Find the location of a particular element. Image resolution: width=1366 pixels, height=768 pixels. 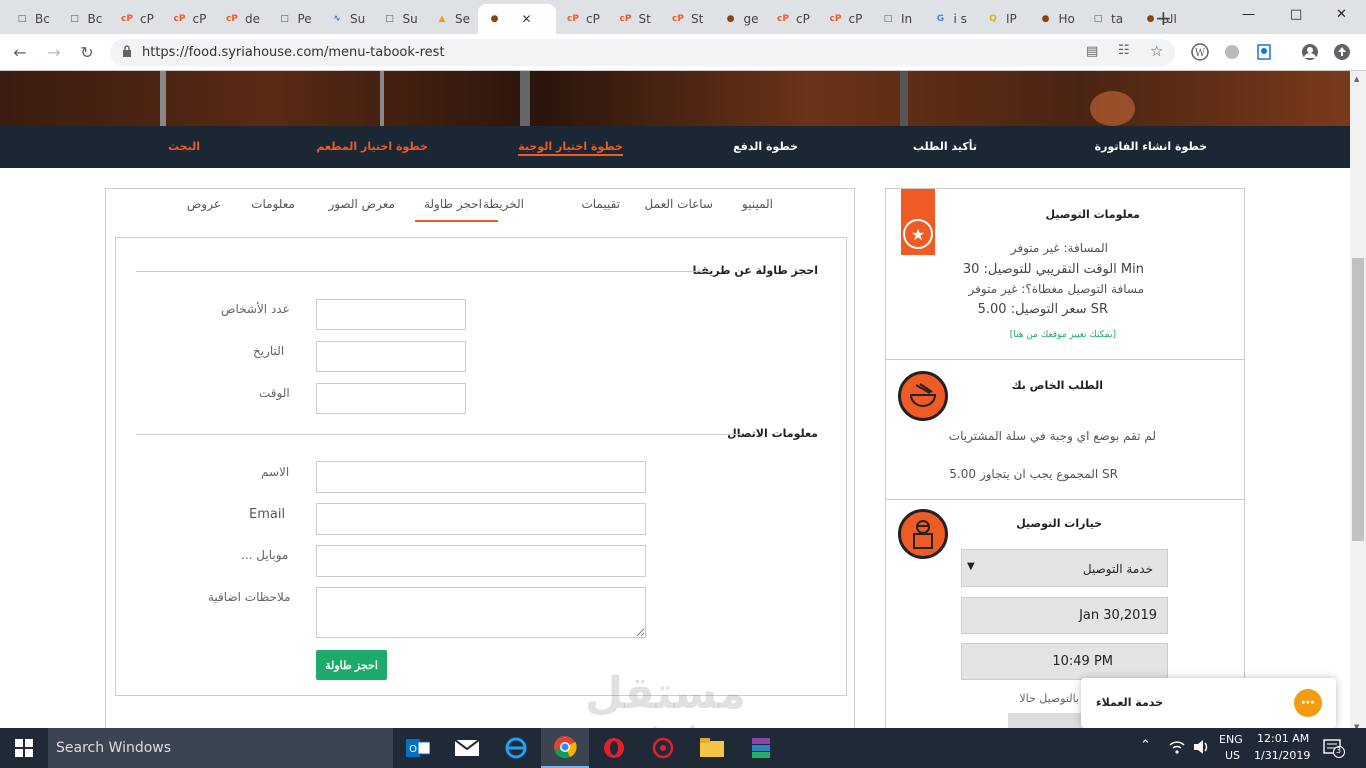

search-icon: Q is located at coordinates (993, 19).